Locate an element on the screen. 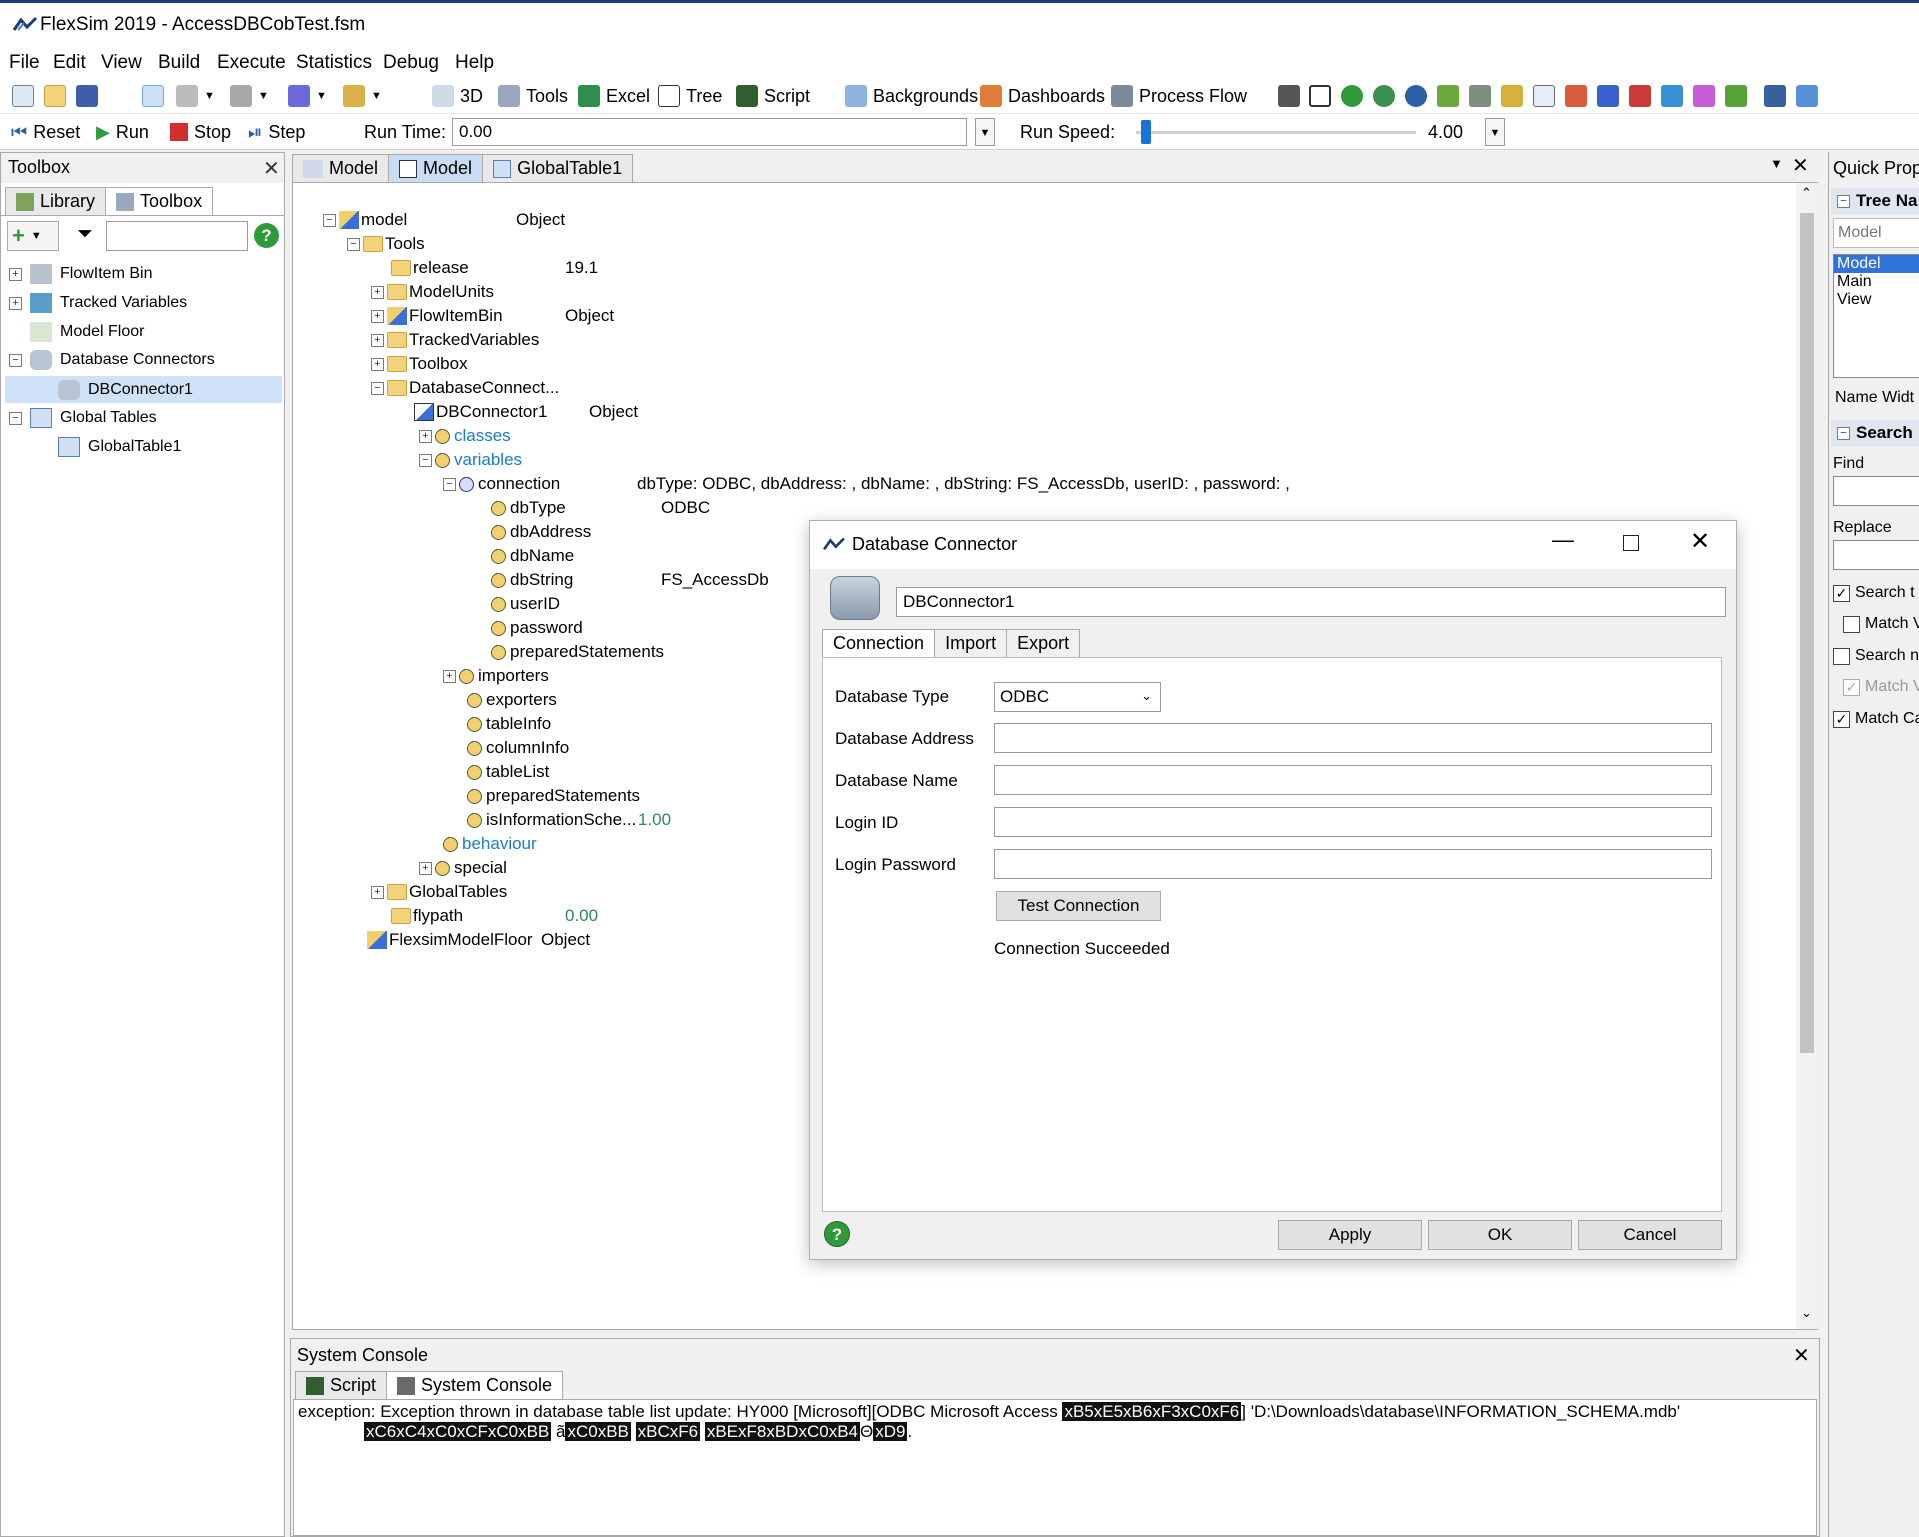 The image size is (1919, 1537). tab-connection: Connection is located at coordinates (879, 643).